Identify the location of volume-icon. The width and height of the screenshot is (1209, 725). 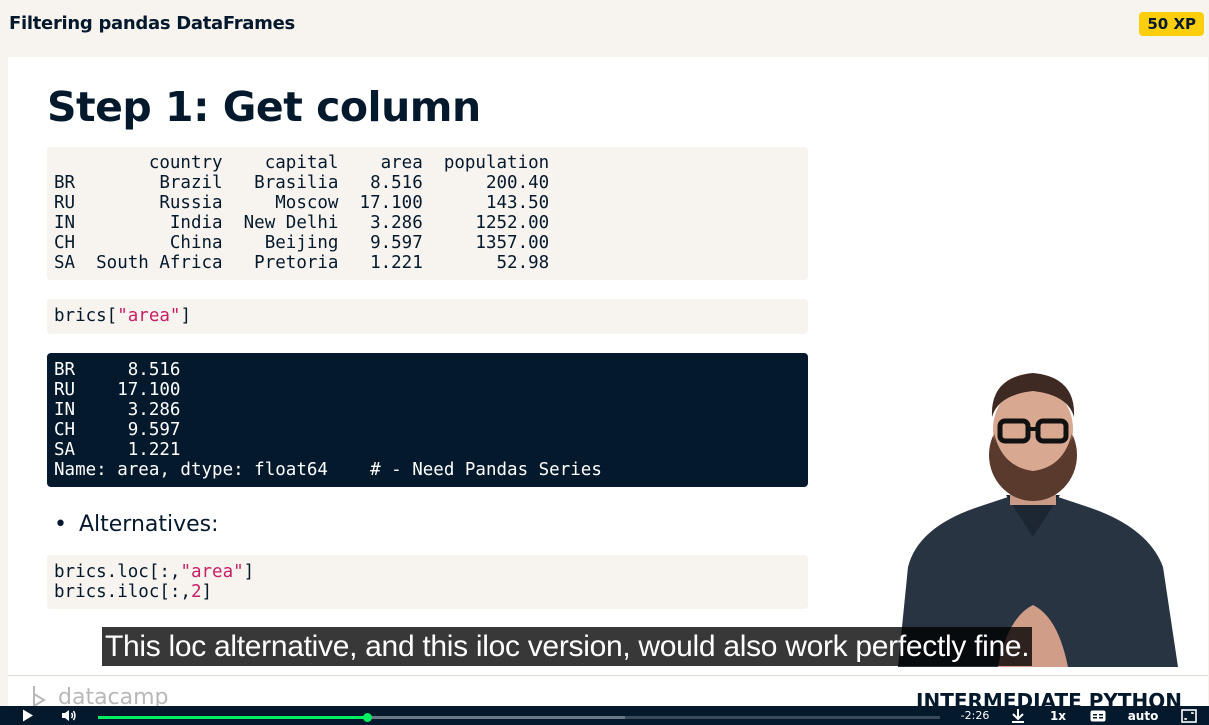
(69, 715).